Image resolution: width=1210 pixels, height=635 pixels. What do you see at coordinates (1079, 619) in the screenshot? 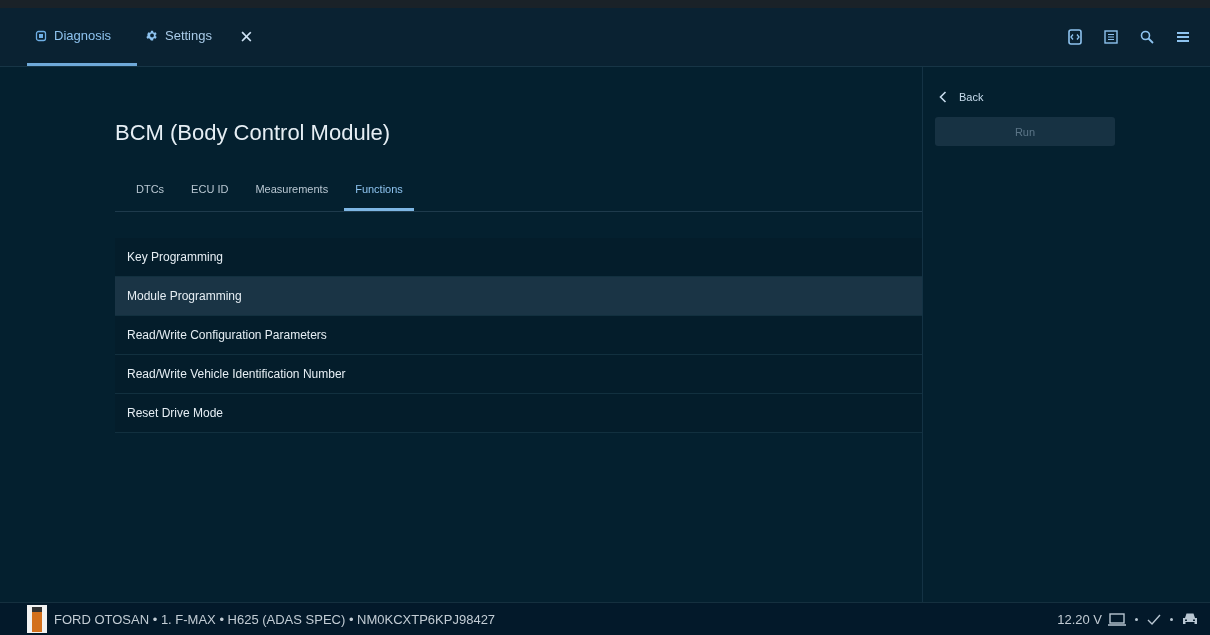
I see `voltage-reading: 12.20 V` at bounding box center [1079, 619].